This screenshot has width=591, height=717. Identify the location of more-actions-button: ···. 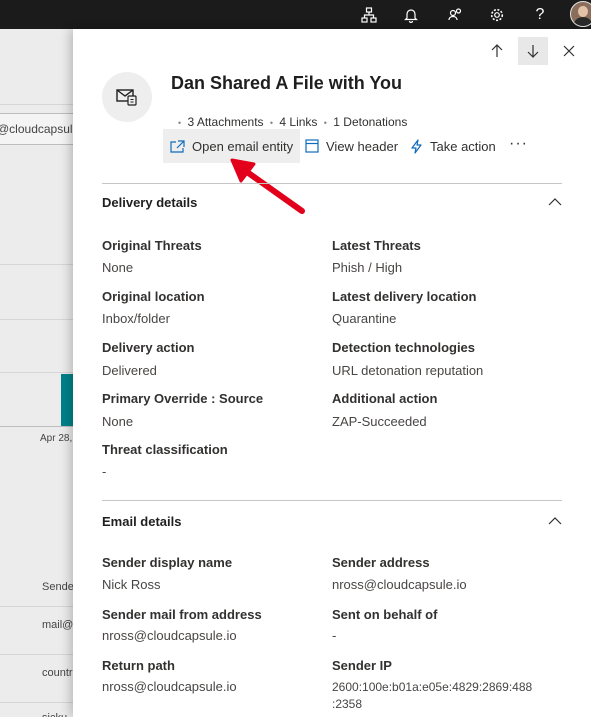
(518, 144).